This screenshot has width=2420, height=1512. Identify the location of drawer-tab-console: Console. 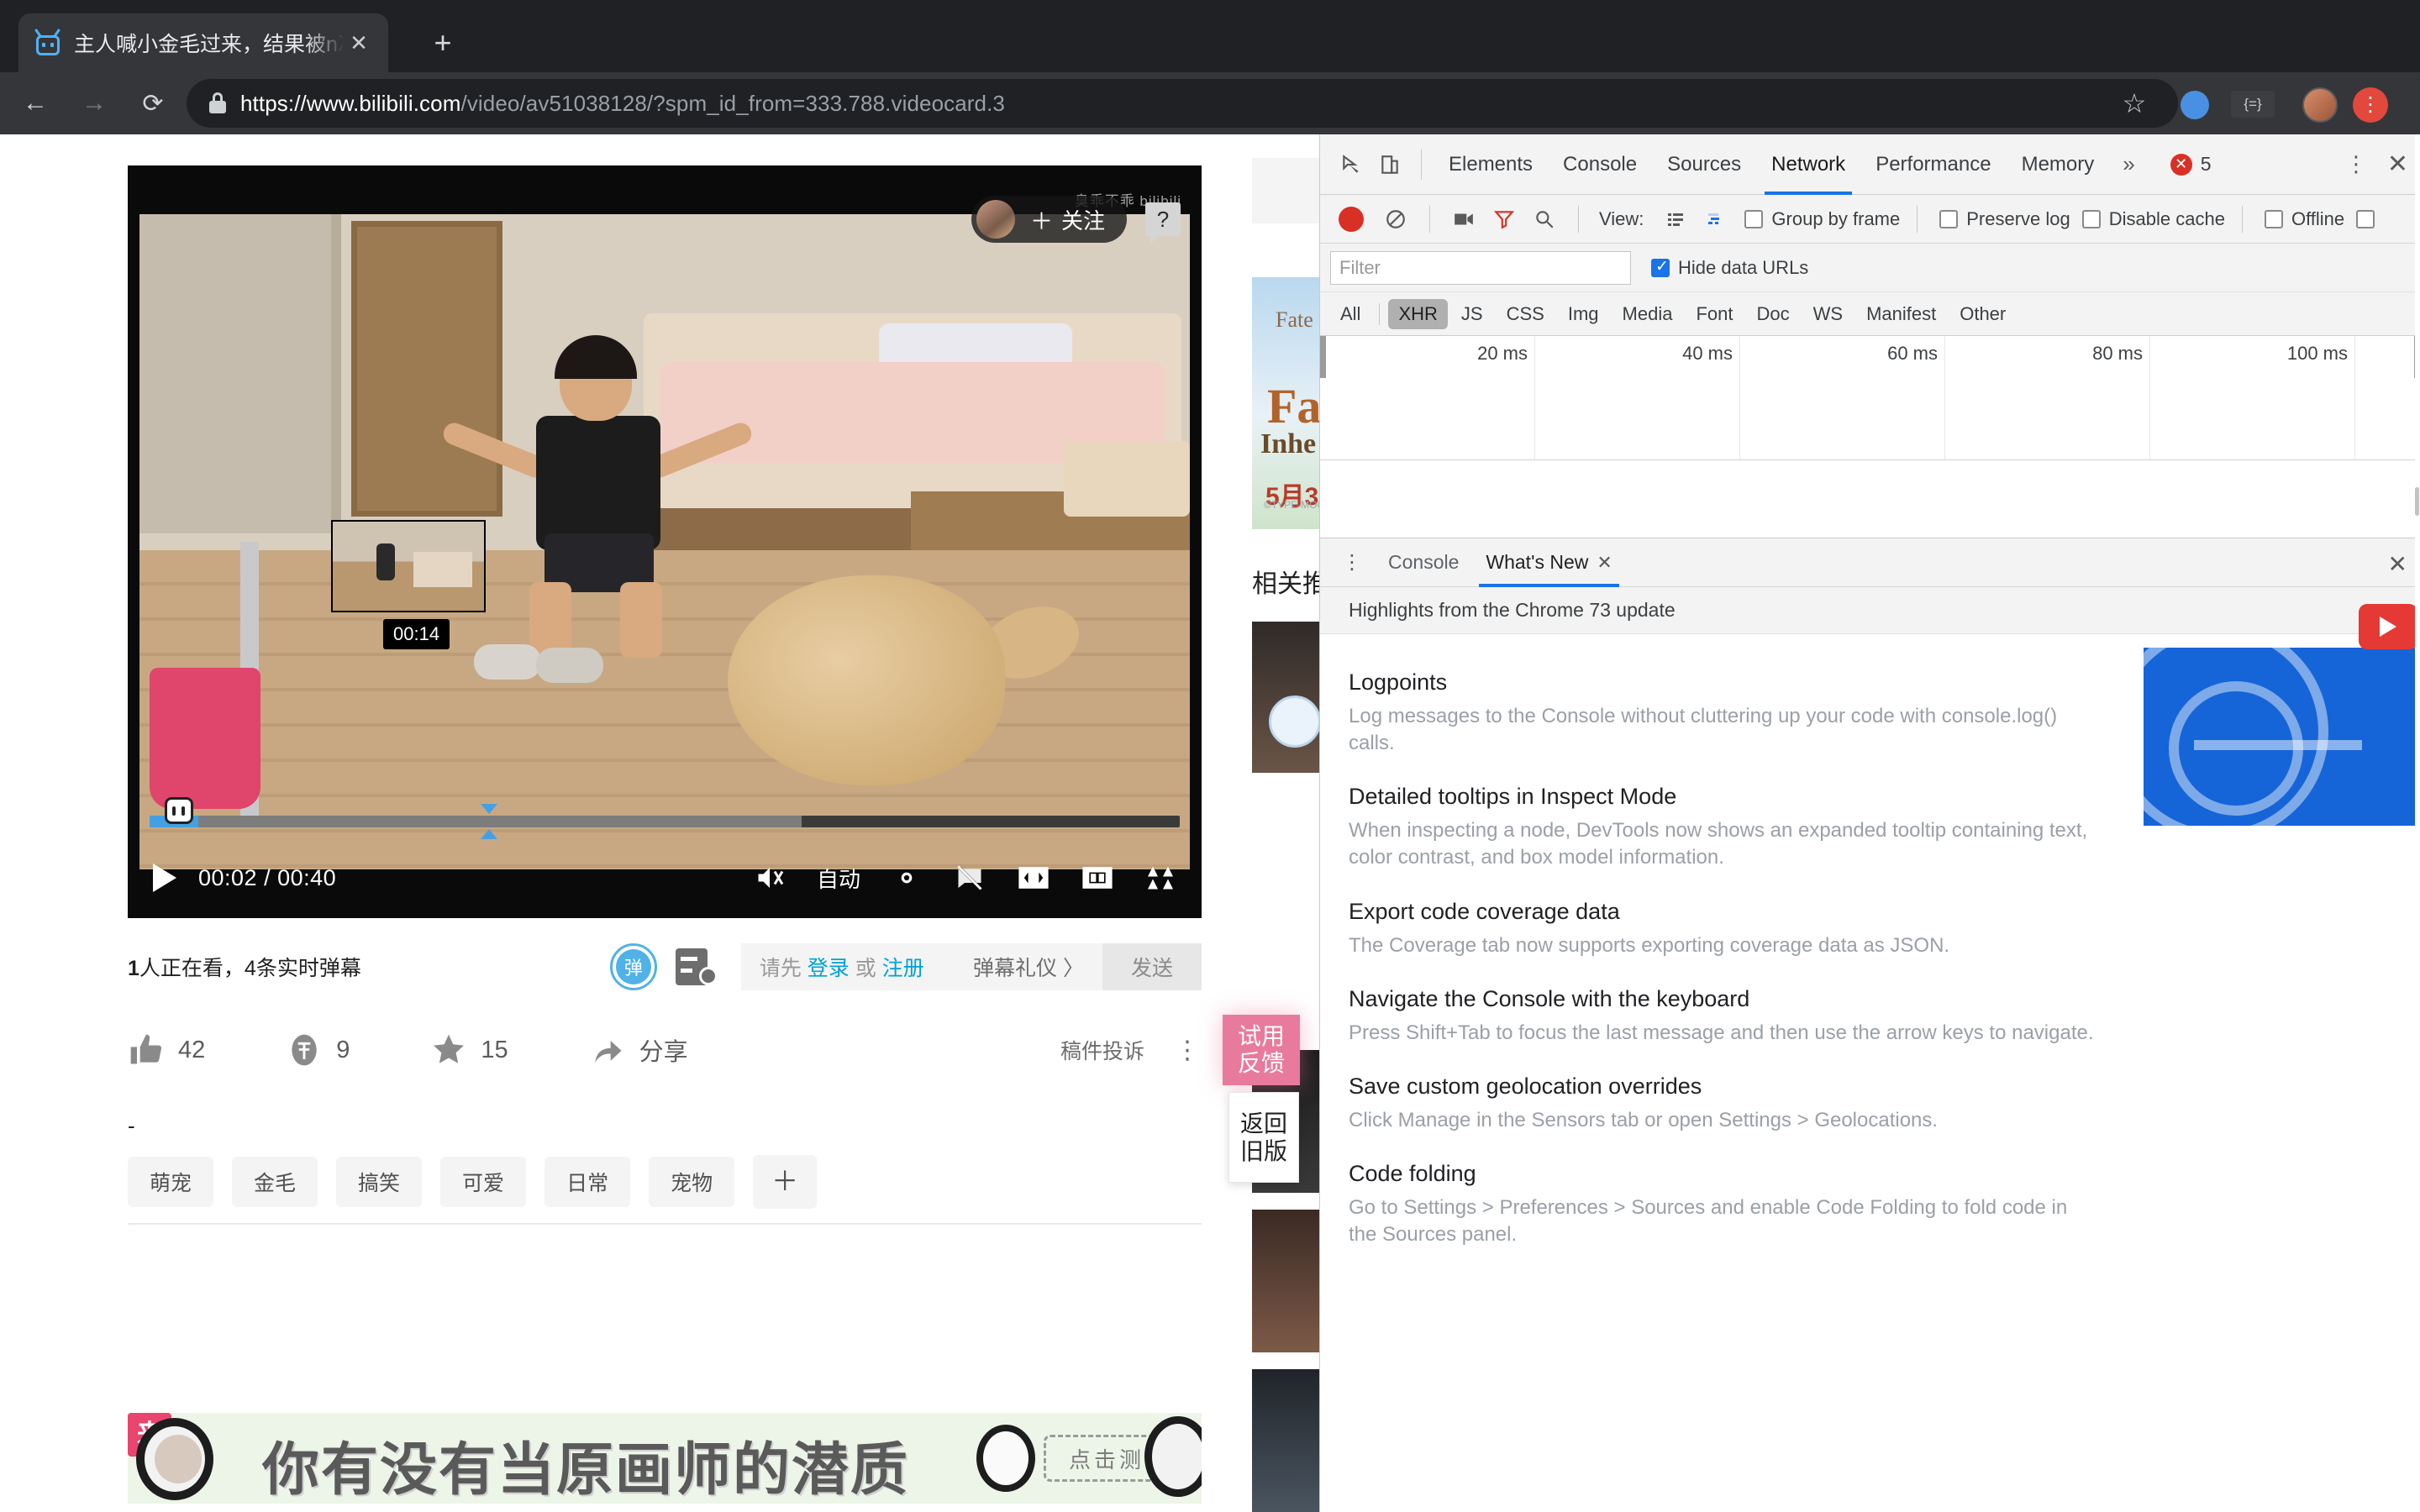
(1423, 562).